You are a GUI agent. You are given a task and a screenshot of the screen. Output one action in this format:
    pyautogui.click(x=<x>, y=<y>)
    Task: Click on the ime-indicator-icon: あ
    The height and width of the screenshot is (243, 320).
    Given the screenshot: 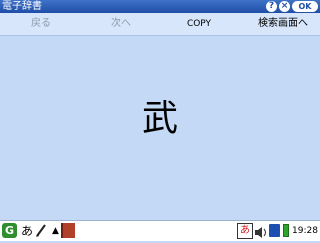 What is the action you would take?
    pyautogui.click(x=245, y=231)
    